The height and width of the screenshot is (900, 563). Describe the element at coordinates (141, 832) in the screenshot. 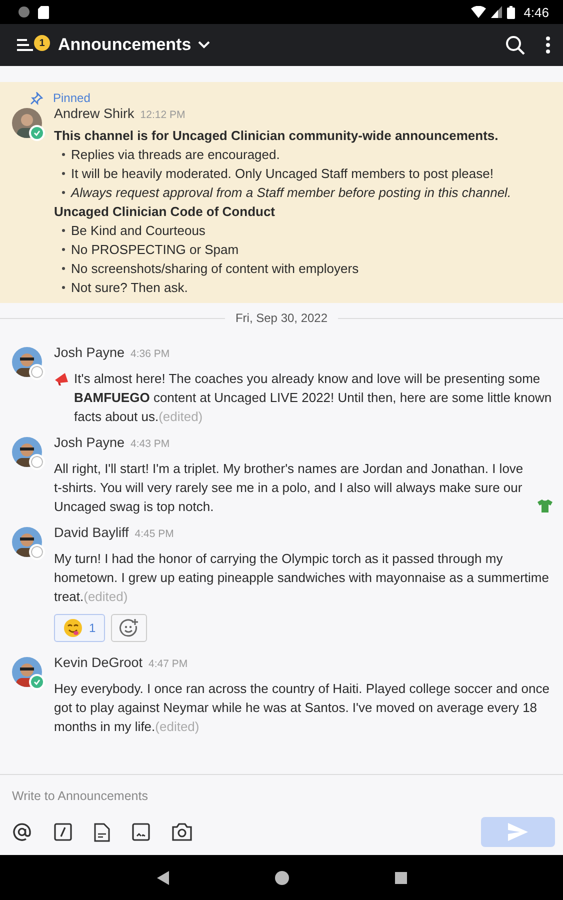

I see `image-icon` at that location.